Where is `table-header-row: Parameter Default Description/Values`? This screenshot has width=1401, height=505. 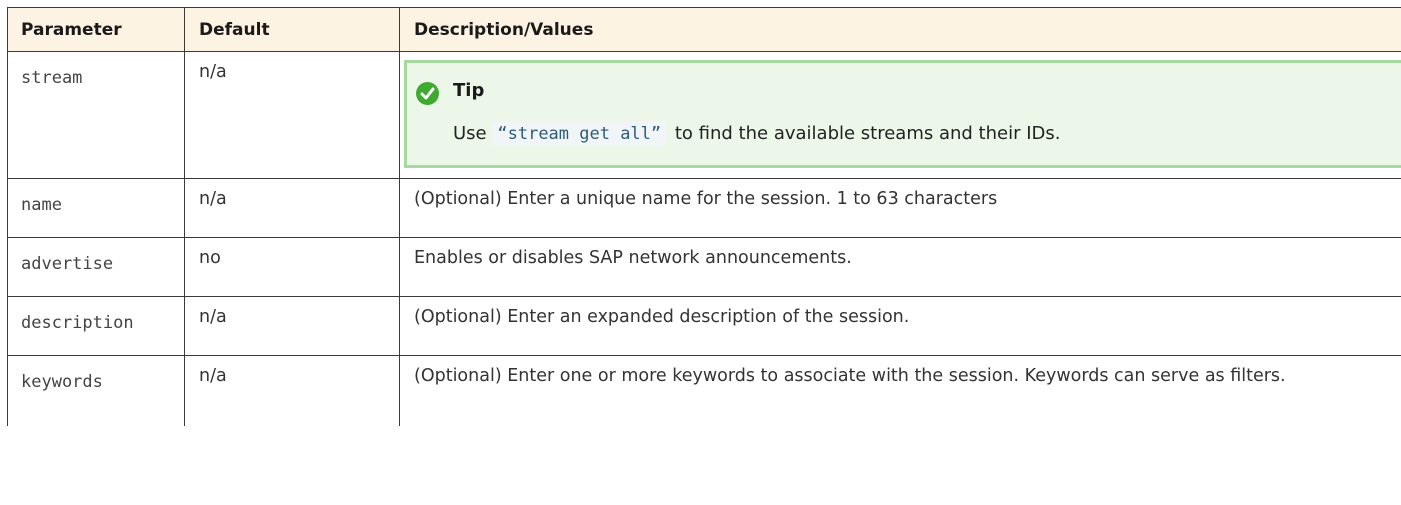
table-header-row: Parameter Default Description/Values is located at coordinates (704, 30).